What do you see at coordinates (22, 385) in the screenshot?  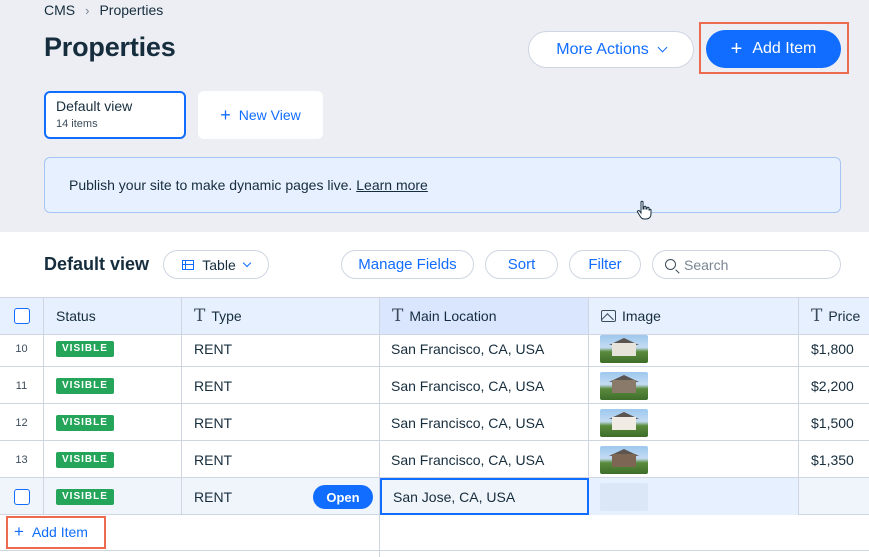 I see `row-number: 11` at bounding box center [22, 385].